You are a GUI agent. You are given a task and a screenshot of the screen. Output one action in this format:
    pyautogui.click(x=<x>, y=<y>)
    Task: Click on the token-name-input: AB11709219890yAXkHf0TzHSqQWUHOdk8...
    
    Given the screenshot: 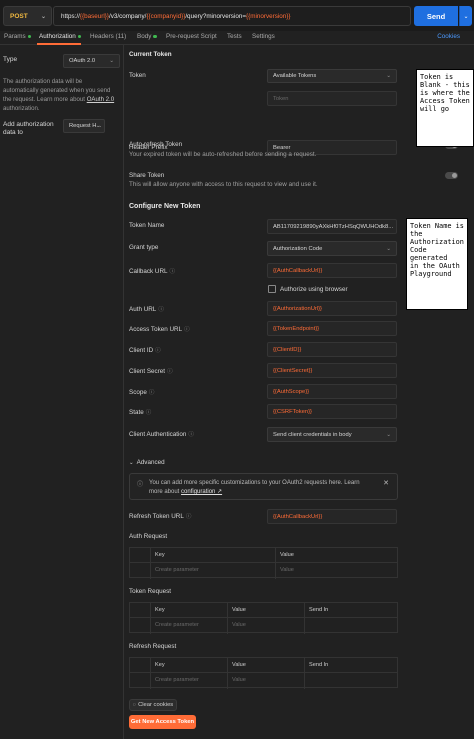 What is the action you would take?
    pyautogui.click(x=332, y=226)
    